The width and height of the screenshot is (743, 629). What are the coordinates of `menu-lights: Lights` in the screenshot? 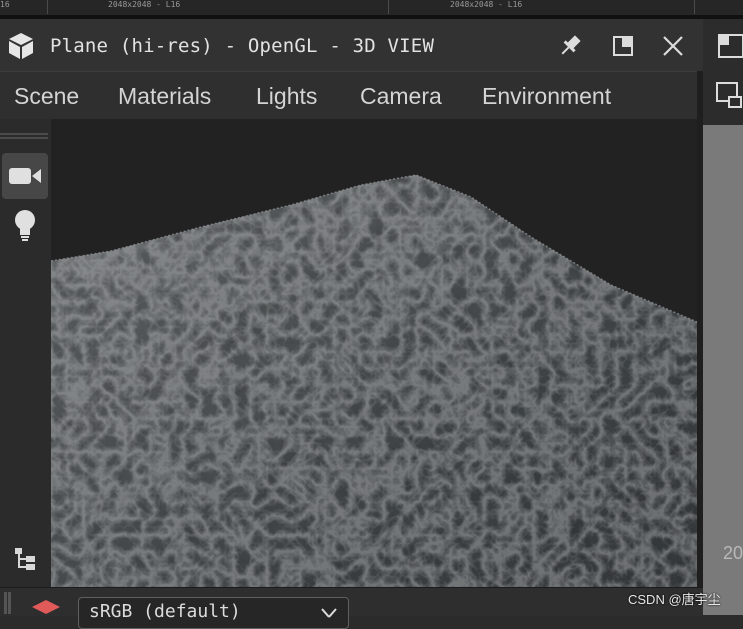 It's located at (286, 96).